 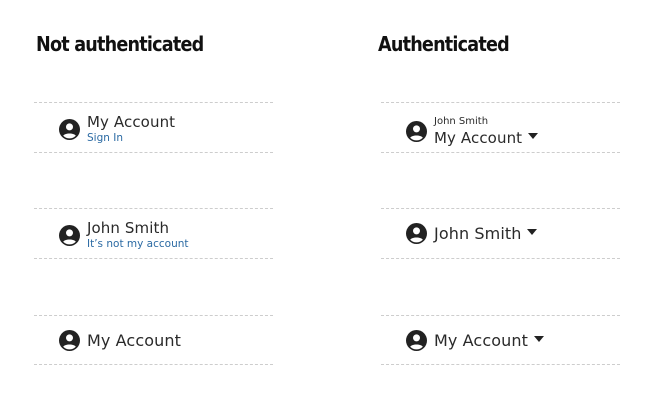 I want to click on account-widget-collapsed: My Account, so click(x=120, y=340).